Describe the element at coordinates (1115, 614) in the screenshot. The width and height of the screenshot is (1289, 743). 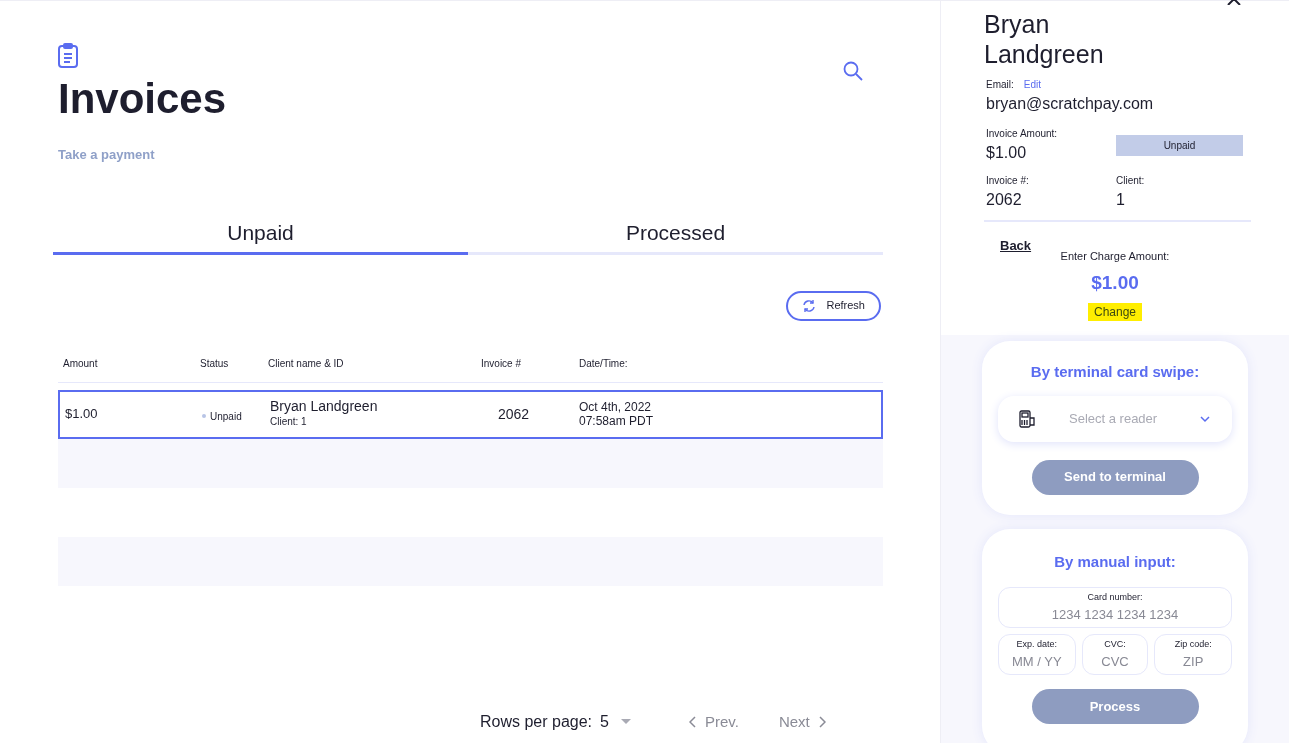
I see `card-input: 1234 1234 1234 1234` at that location.